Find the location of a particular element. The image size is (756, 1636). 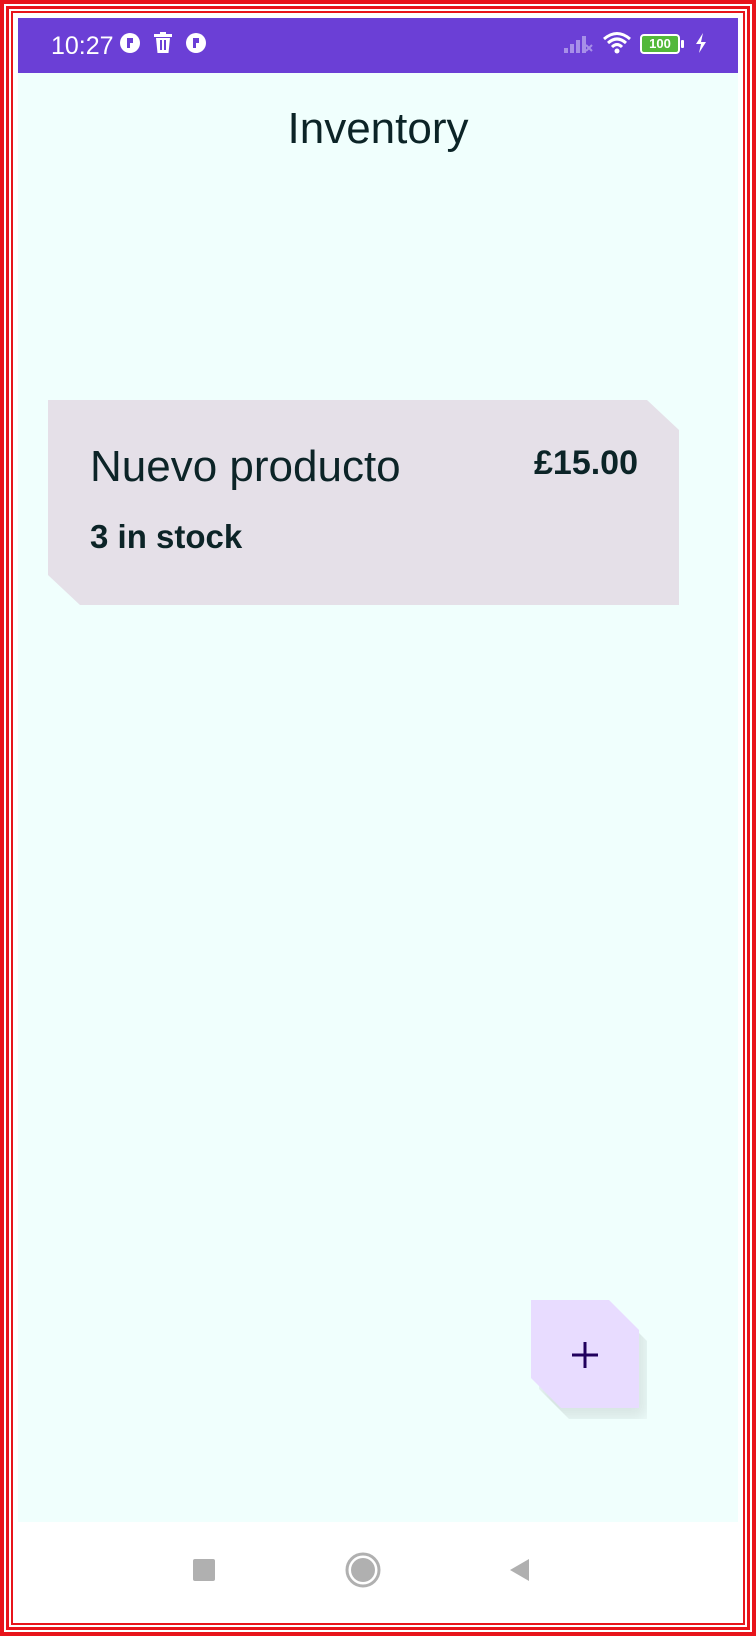

back-button is located at coordinates (520, 1572).